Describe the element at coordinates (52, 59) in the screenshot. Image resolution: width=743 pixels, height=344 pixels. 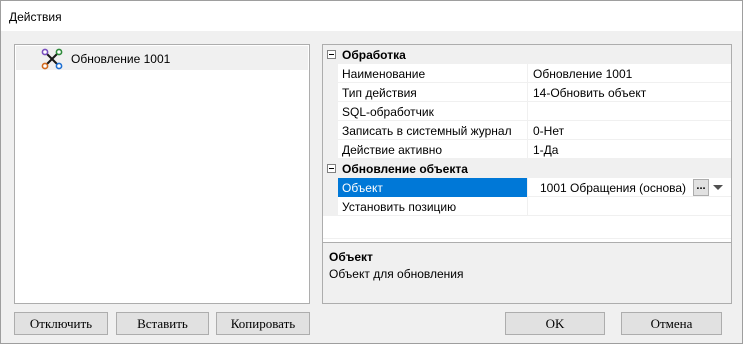
I see `action-node-icon` at that location.